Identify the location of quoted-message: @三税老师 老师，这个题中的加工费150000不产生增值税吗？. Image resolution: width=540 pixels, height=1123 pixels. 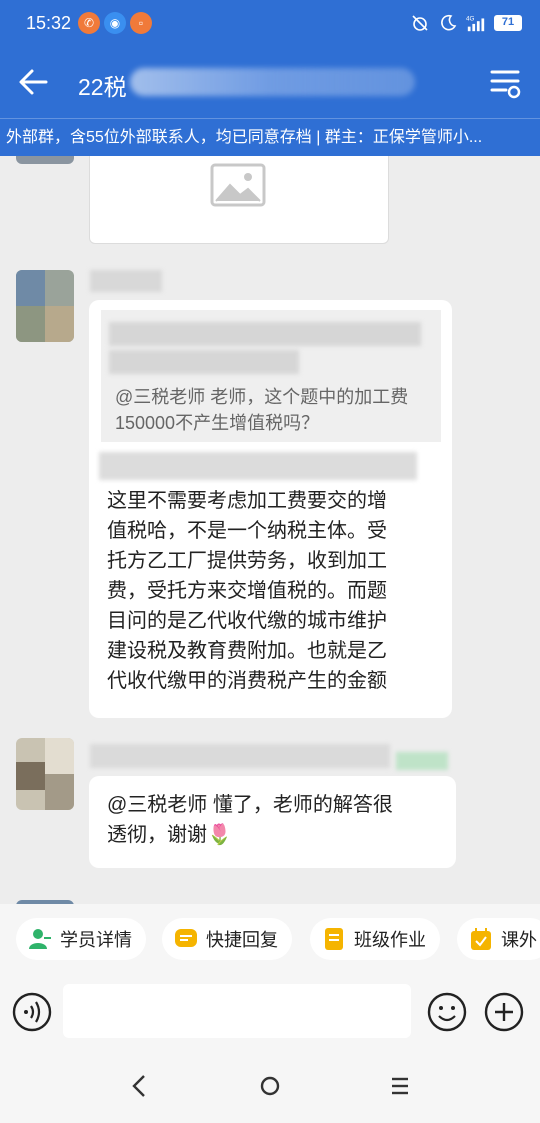
(271, 376).